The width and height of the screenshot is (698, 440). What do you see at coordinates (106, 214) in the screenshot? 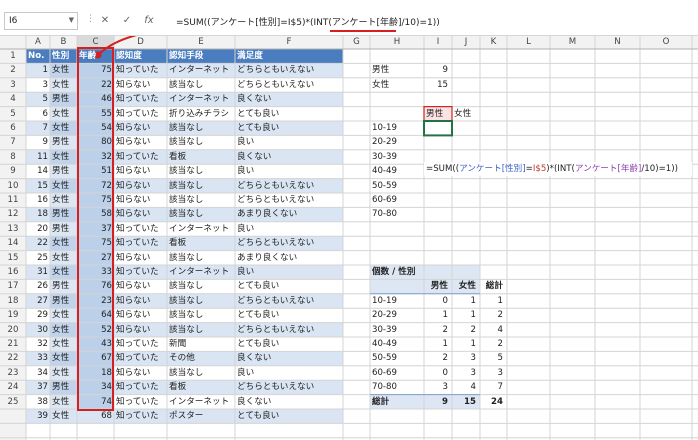
I see `table-cell: 58` at bounding box center [106, 214].